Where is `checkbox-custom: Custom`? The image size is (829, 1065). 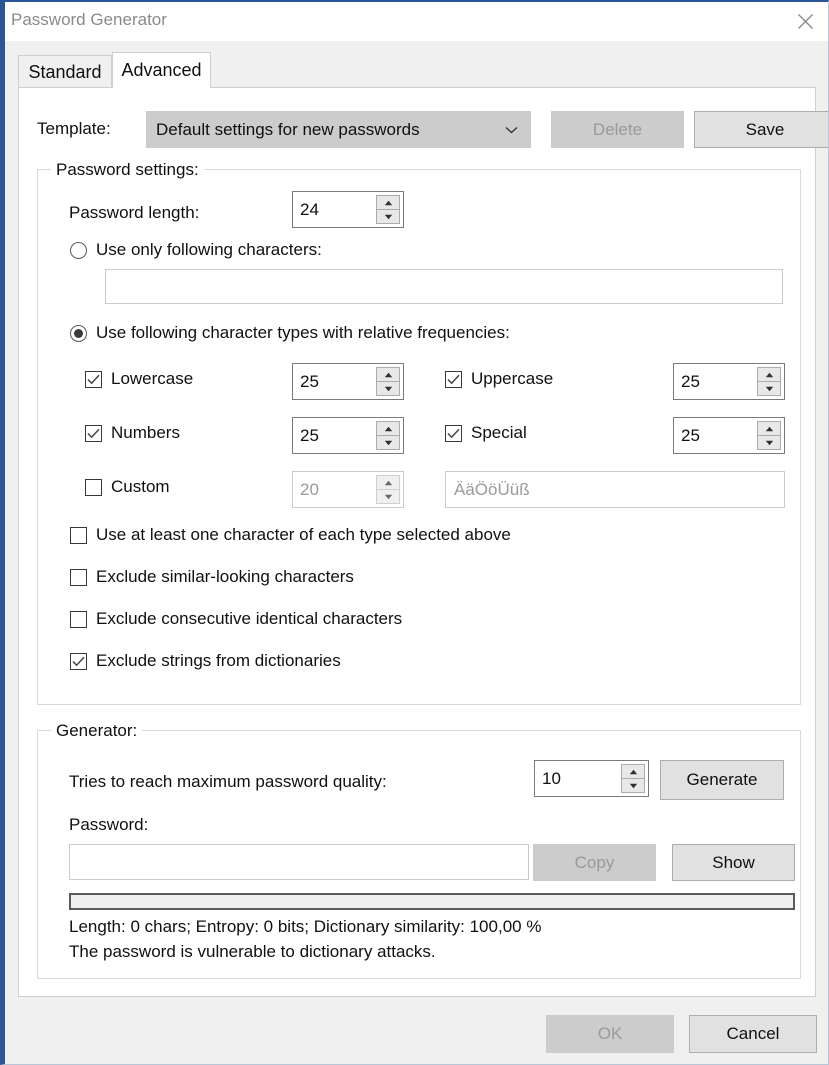
checkbox-custom: Custom is located at coordinates (127, 487).